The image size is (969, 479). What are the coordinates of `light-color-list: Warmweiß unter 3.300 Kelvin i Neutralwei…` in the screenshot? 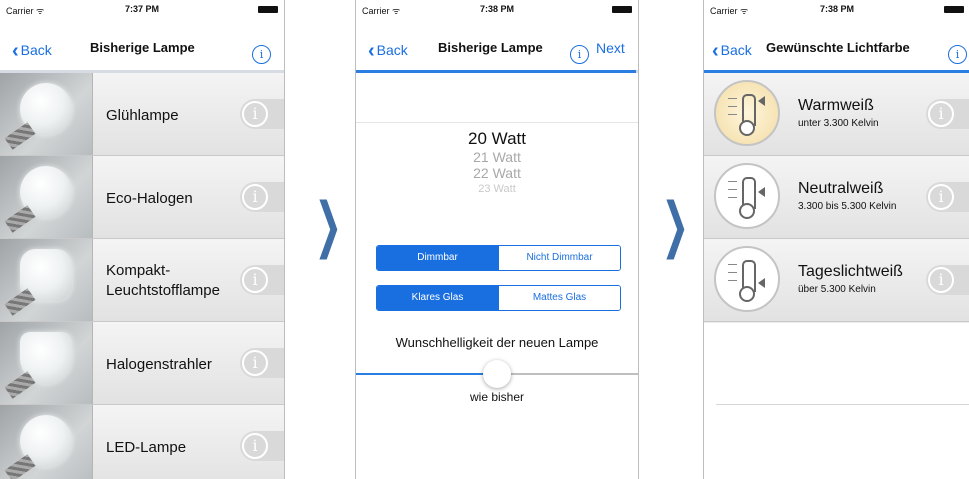 It's located at (836, 198).